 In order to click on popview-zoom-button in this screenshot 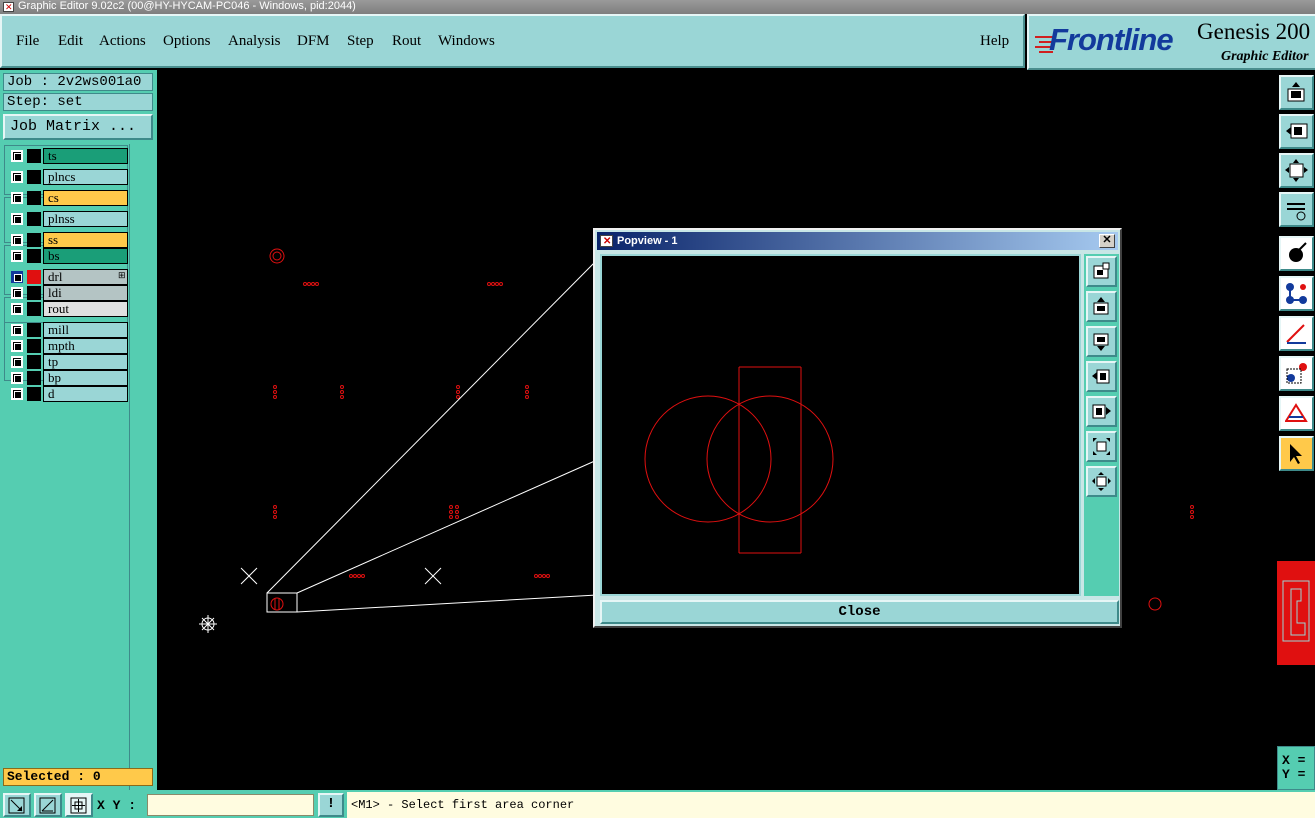, I will do `click(1101, 271)`.